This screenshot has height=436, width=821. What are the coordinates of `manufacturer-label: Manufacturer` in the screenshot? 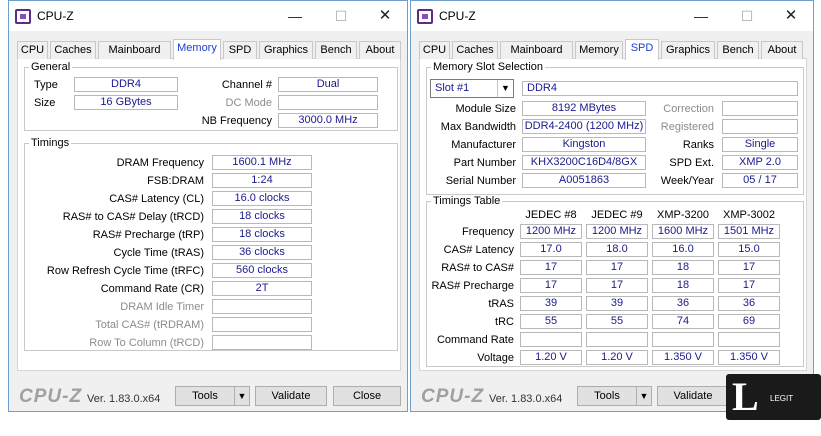 It's located at (483, 145).